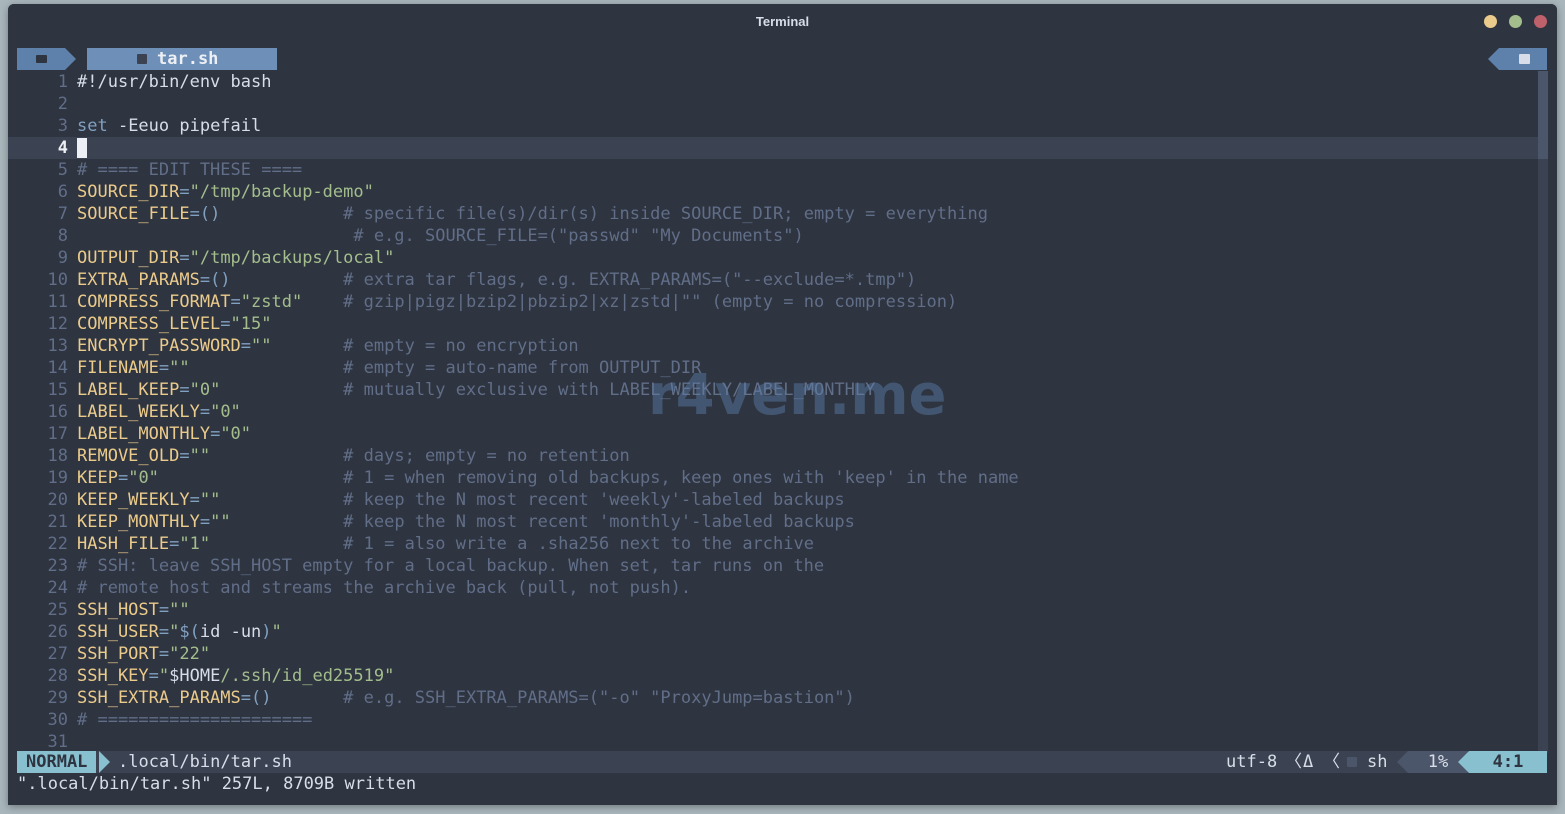  What do you see at coordinates (118, 654) in the screenshot?
I see `code-token: SSH_PORT` at bounding box center [118, 654].